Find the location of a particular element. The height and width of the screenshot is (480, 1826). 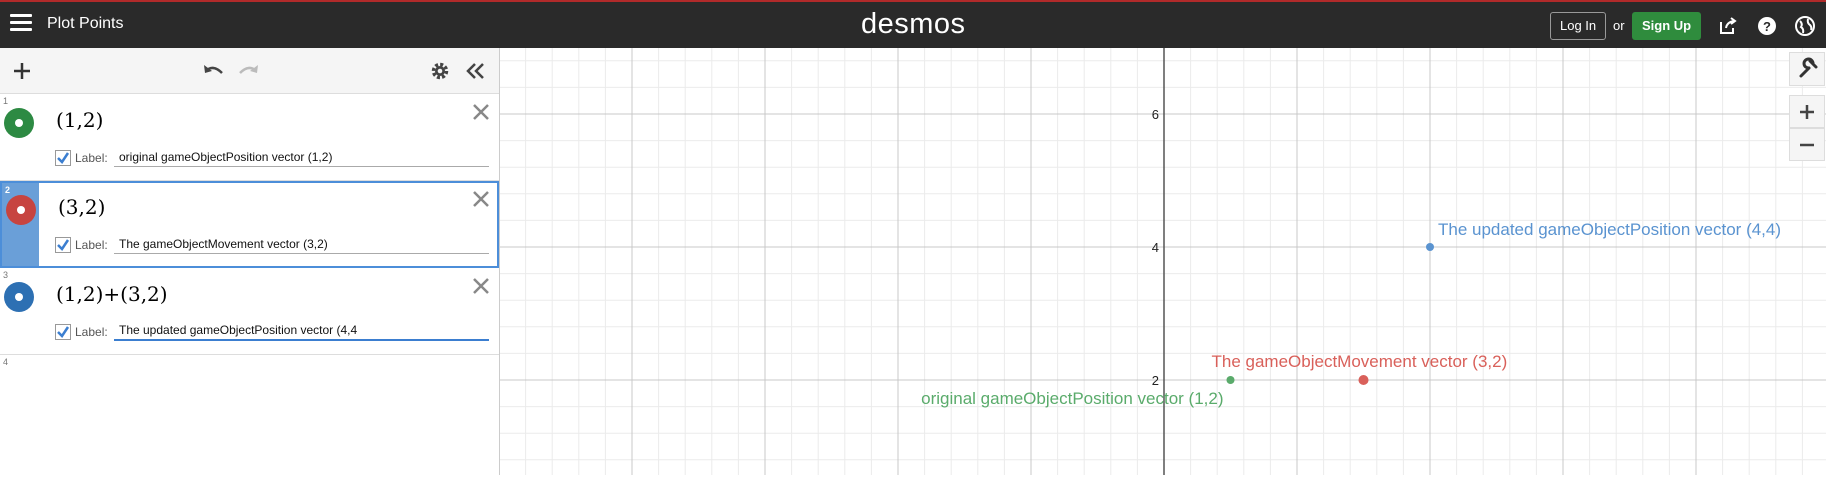

desmos-logo: desmos is located at coordinates (913, 24).